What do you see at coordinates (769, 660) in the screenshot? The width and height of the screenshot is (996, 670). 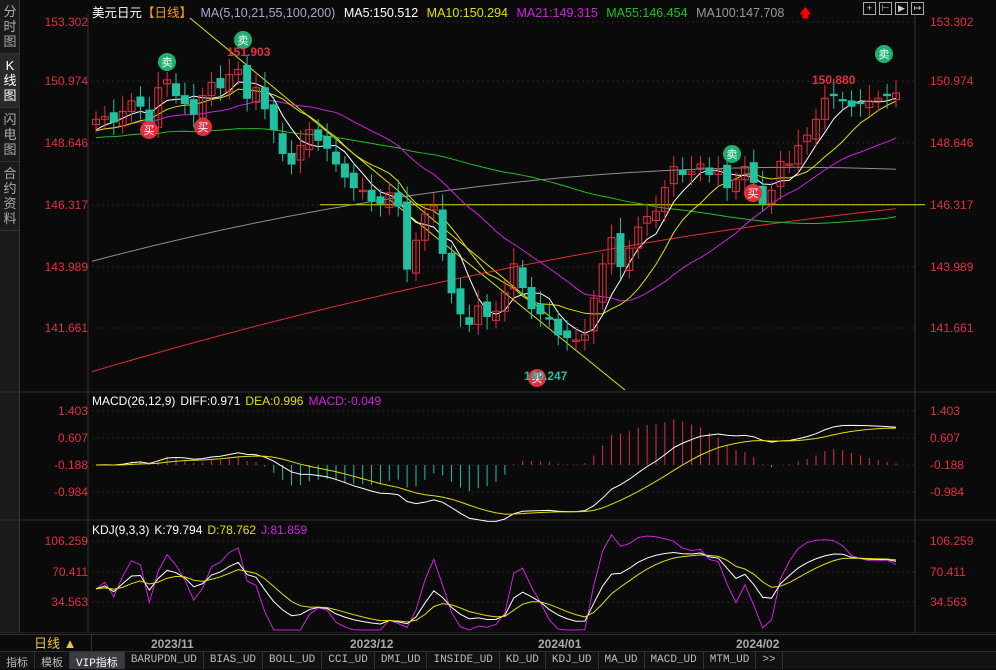 I see `tab-: >>` at bounding box center [769, 660].